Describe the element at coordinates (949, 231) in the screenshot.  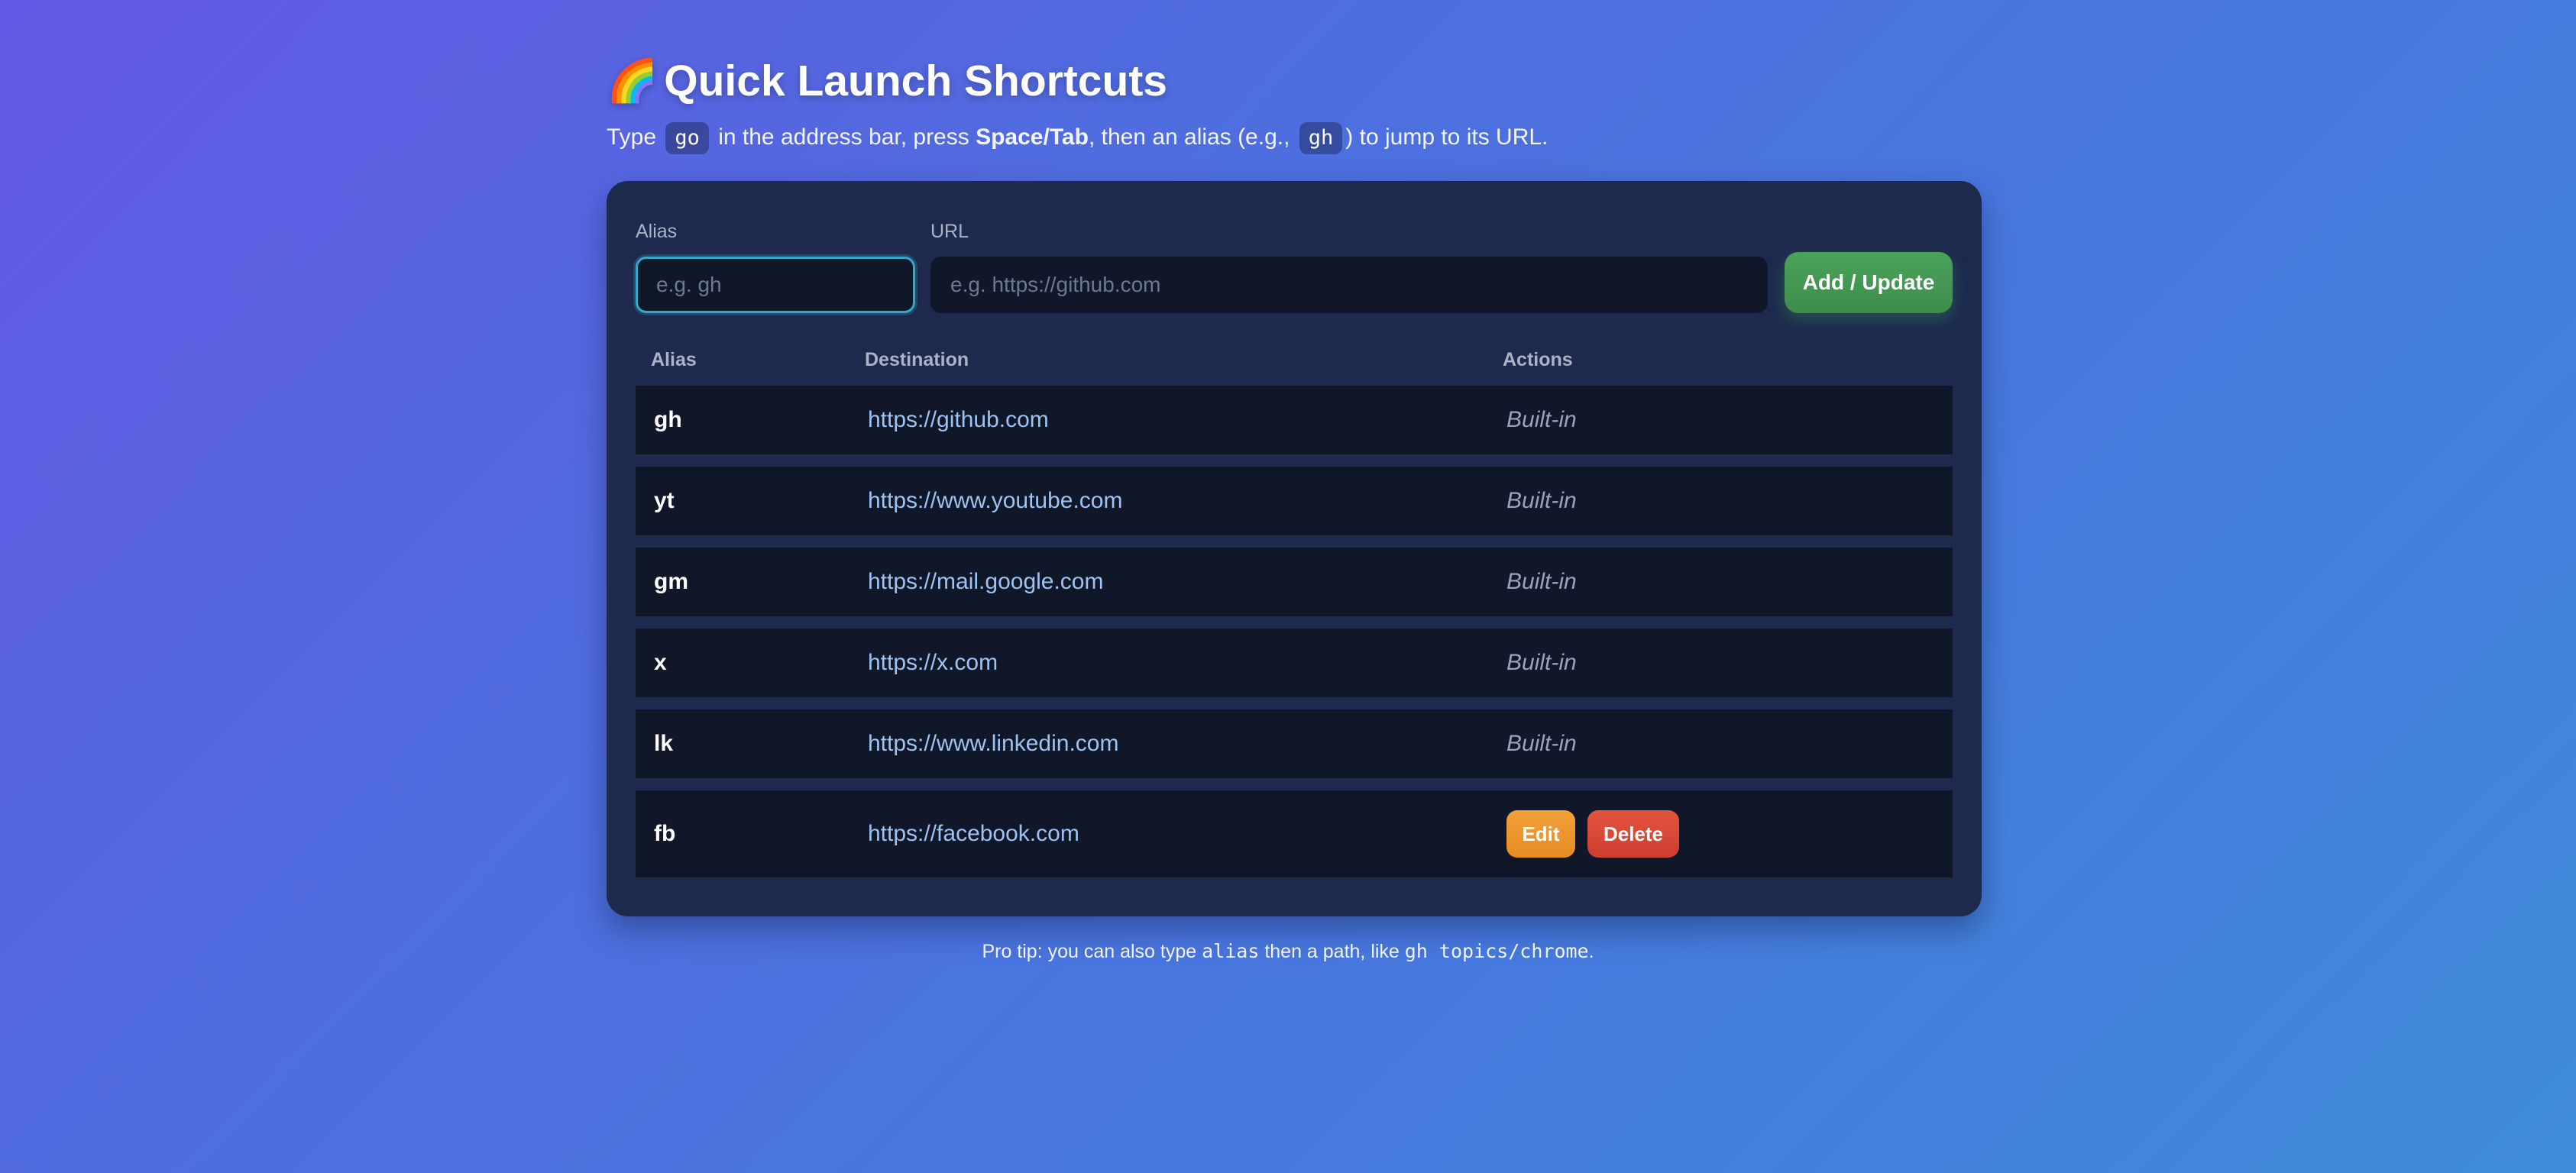
I see `url-label: URL` at that location.